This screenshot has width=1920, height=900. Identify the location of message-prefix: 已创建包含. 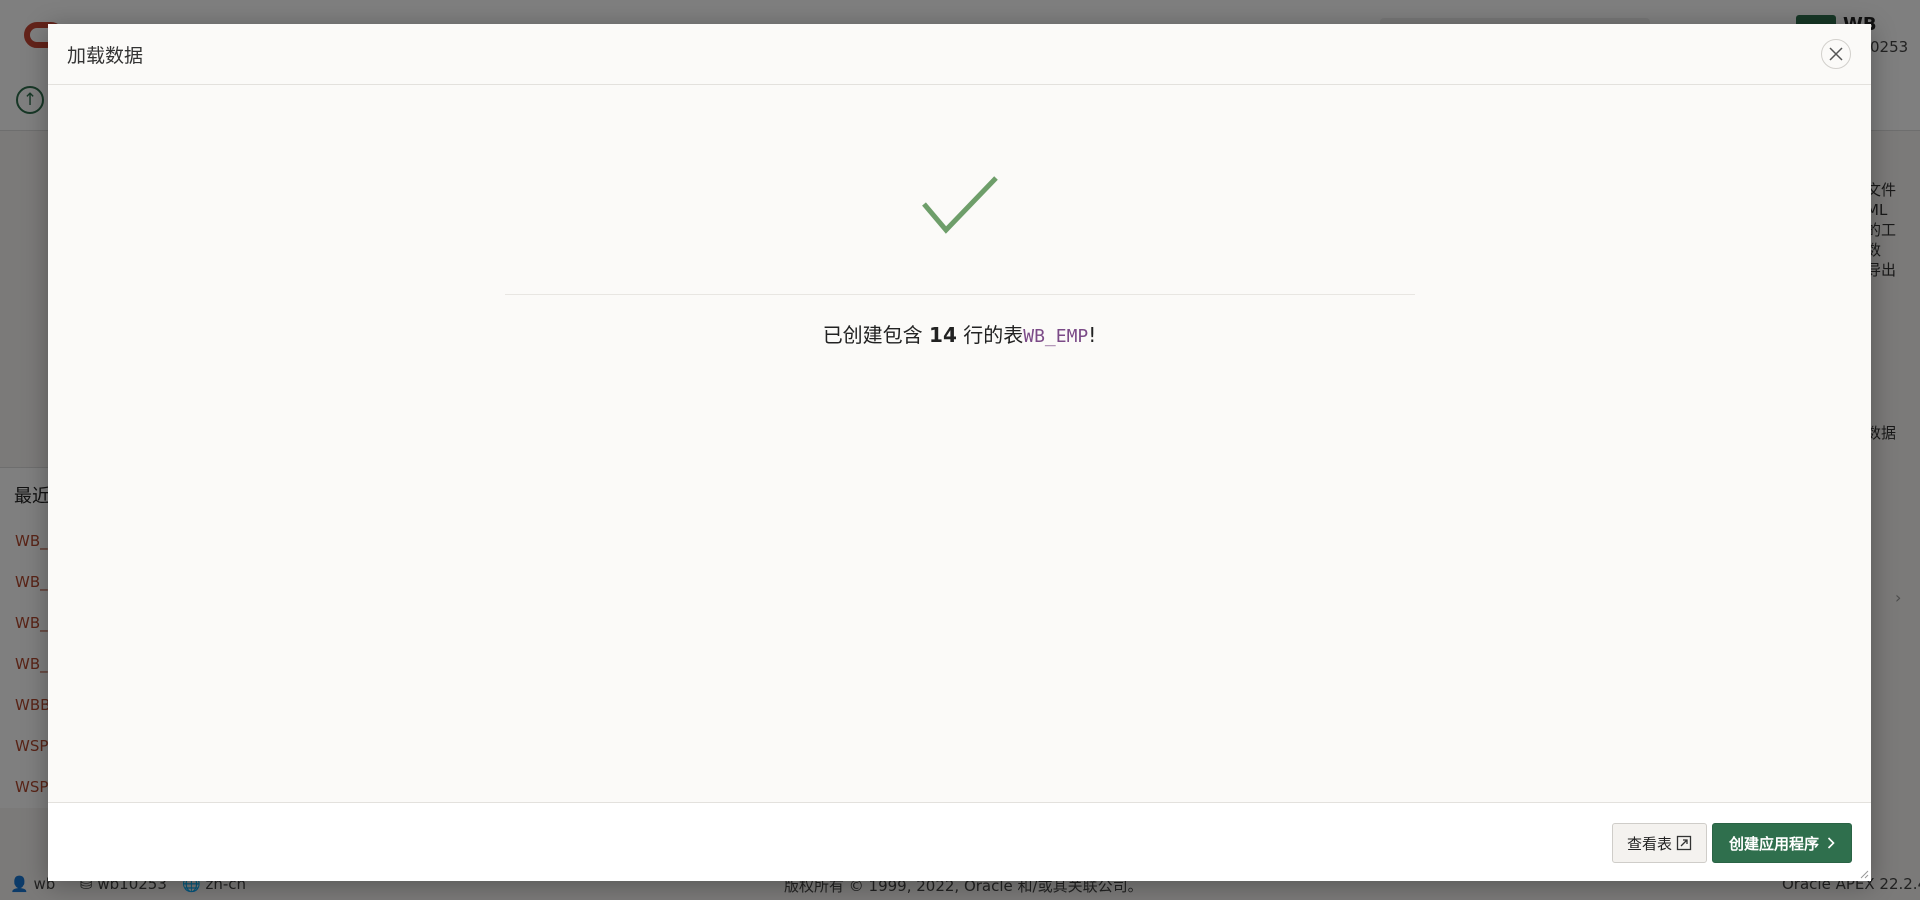
(872, 335).